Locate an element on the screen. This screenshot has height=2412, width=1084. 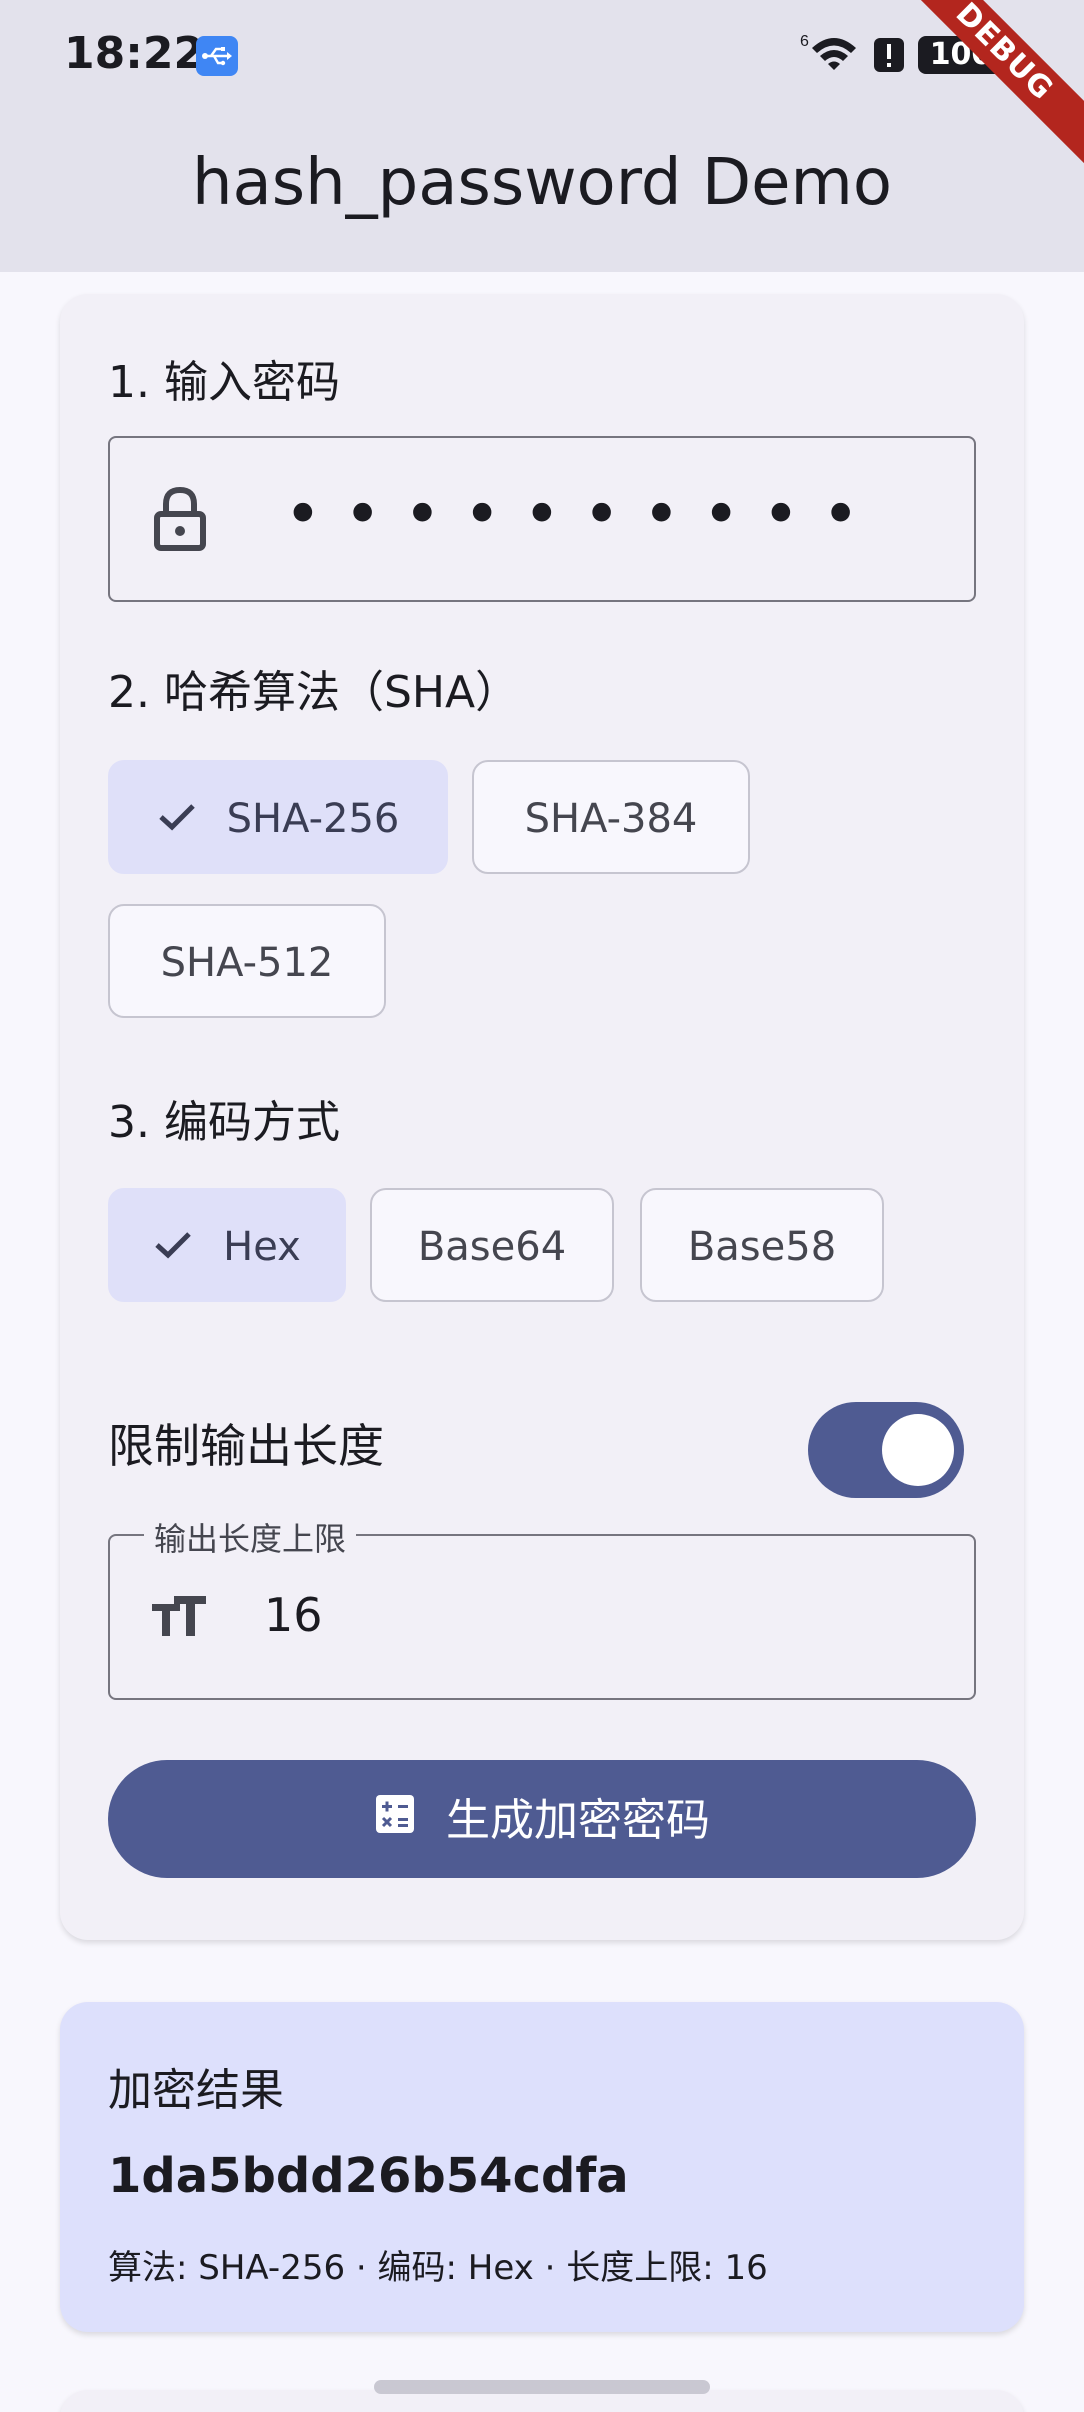
chip-label: Base64 is located at coordinates (492, 1247).